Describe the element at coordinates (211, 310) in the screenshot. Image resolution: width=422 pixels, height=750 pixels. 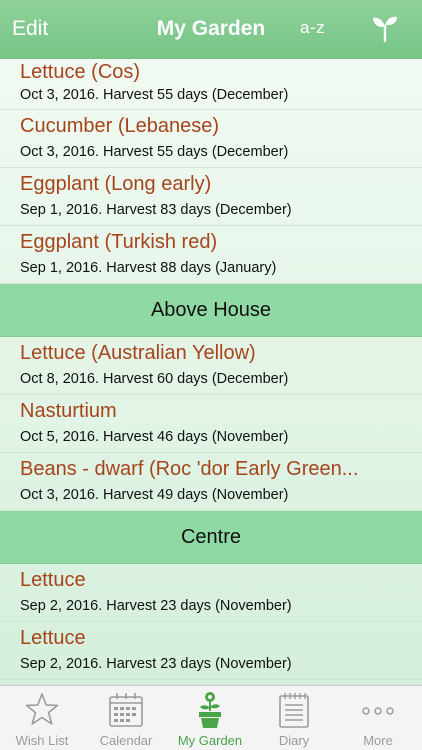
I see `section-header-above-house: Above House` at that location.